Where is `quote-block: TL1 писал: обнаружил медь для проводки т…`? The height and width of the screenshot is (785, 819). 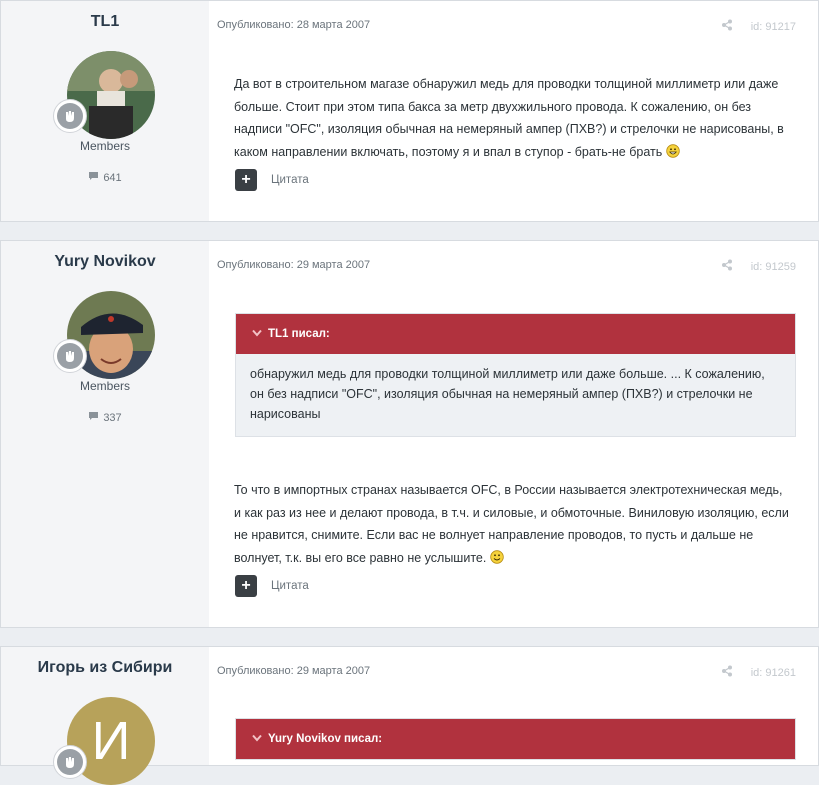 quote-block: TL1 писал: обнаружил медь для проводки т… is located at coordinates (515, 375).